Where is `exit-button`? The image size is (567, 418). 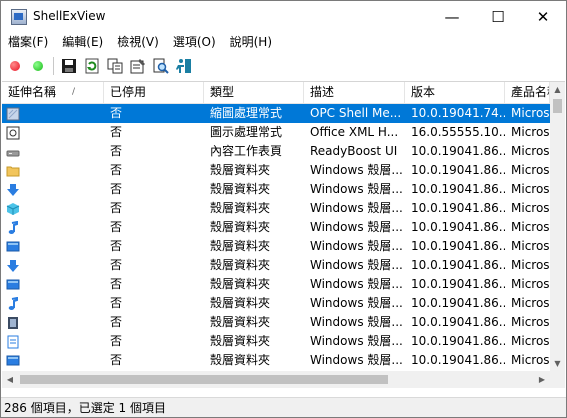
exit-button is located at coordinates (184, 66).